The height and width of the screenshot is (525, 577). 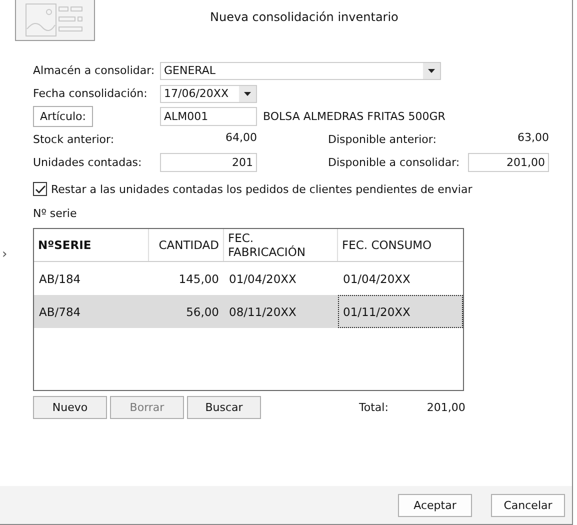 What do you see at coordinates (60, 312) in the screenshot?
I see `table-cell-text: AB/784` at bounding box center [60, 312].